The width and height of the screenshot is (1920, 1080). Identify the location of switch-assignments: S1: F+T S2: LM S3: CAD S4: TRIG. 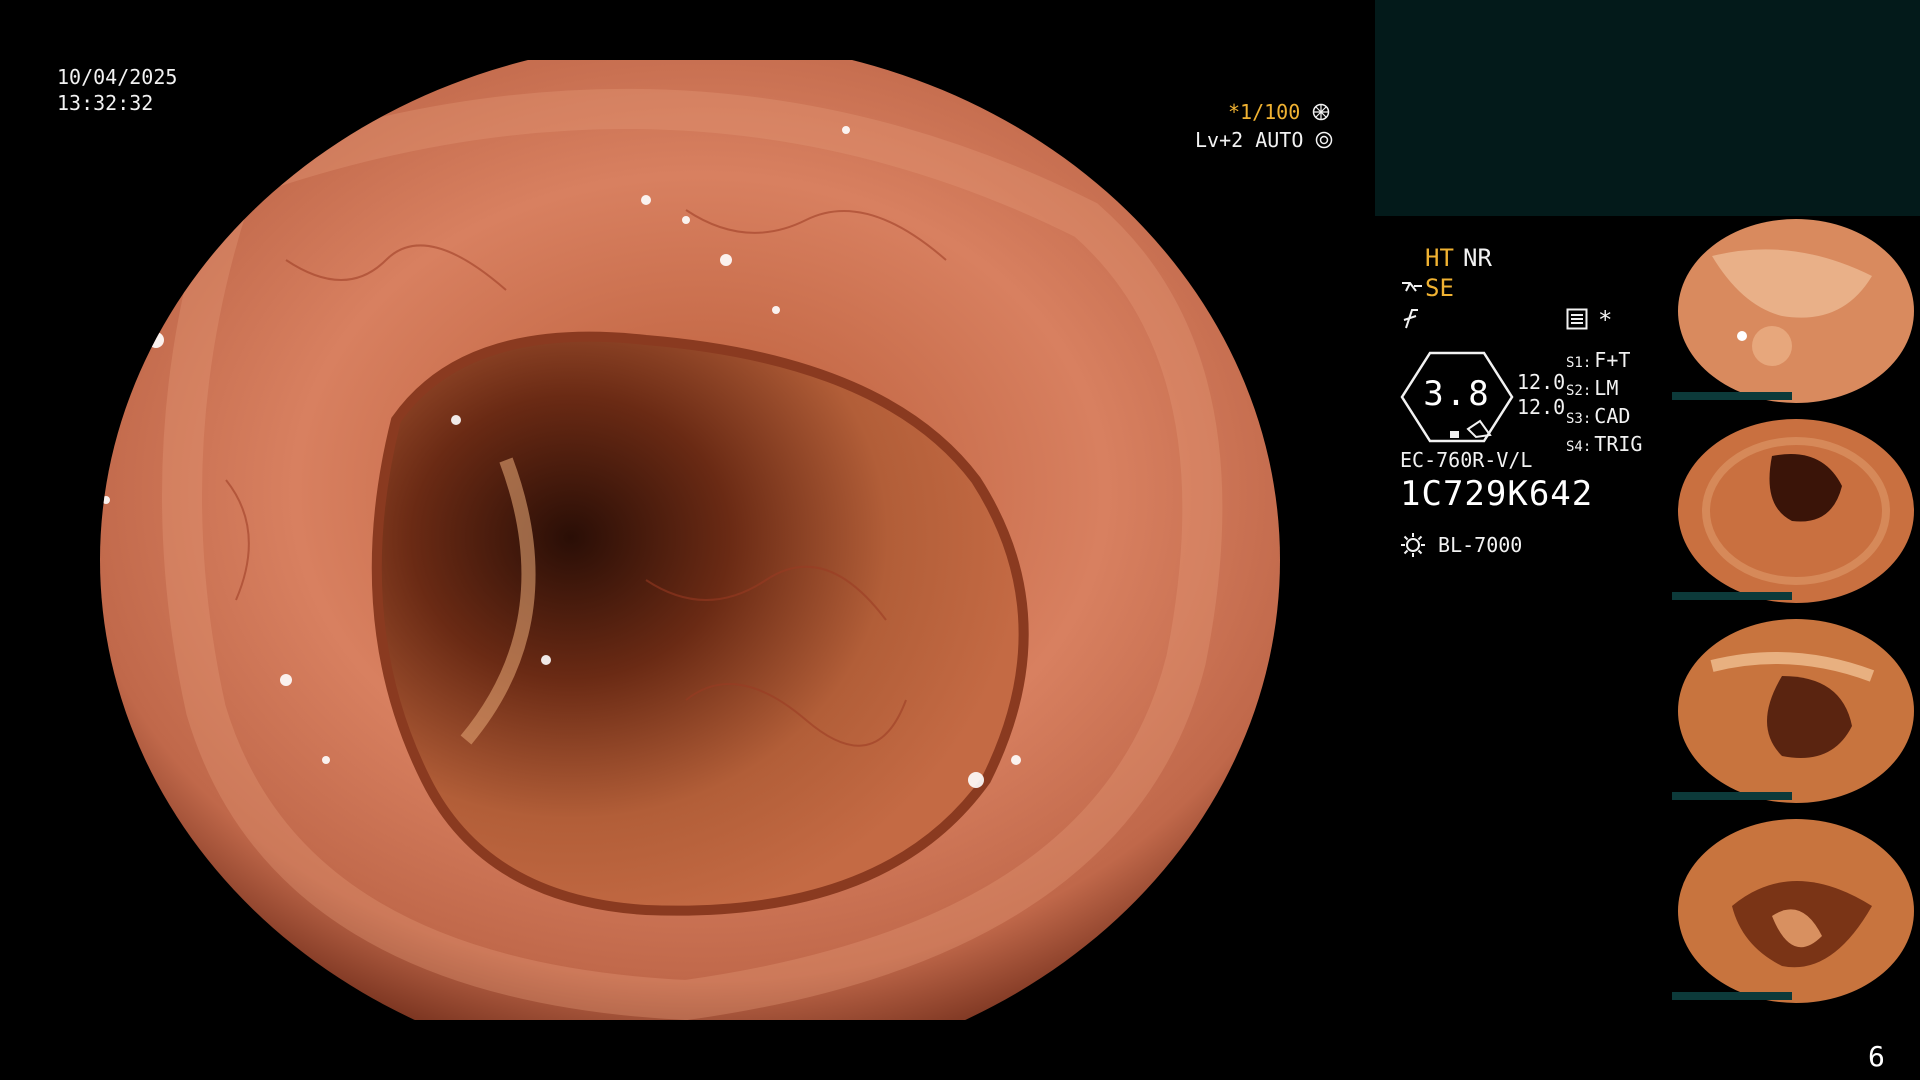
(1604, 404).